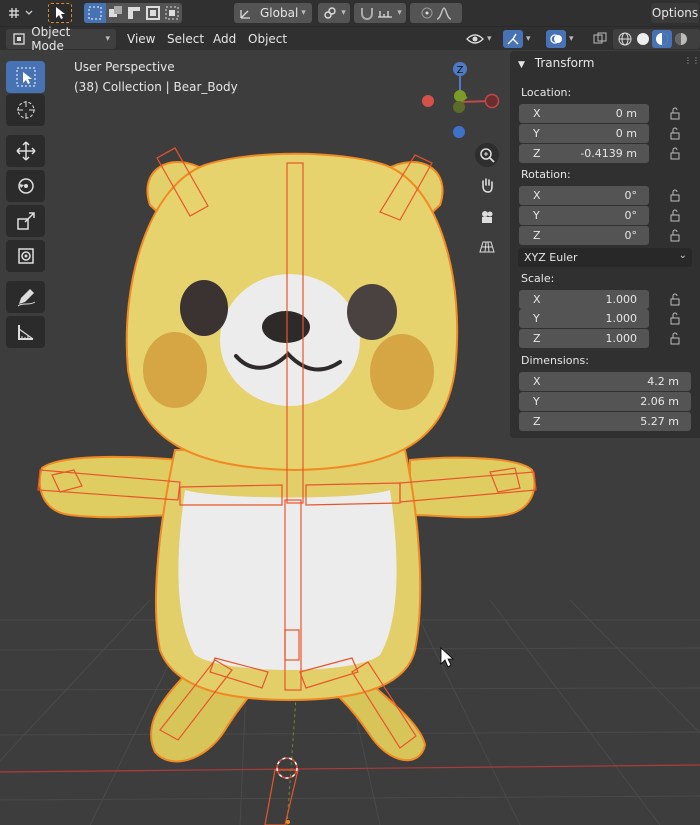  I want to click on viewport-perspective-label: User Perspective, so click(124, 67).